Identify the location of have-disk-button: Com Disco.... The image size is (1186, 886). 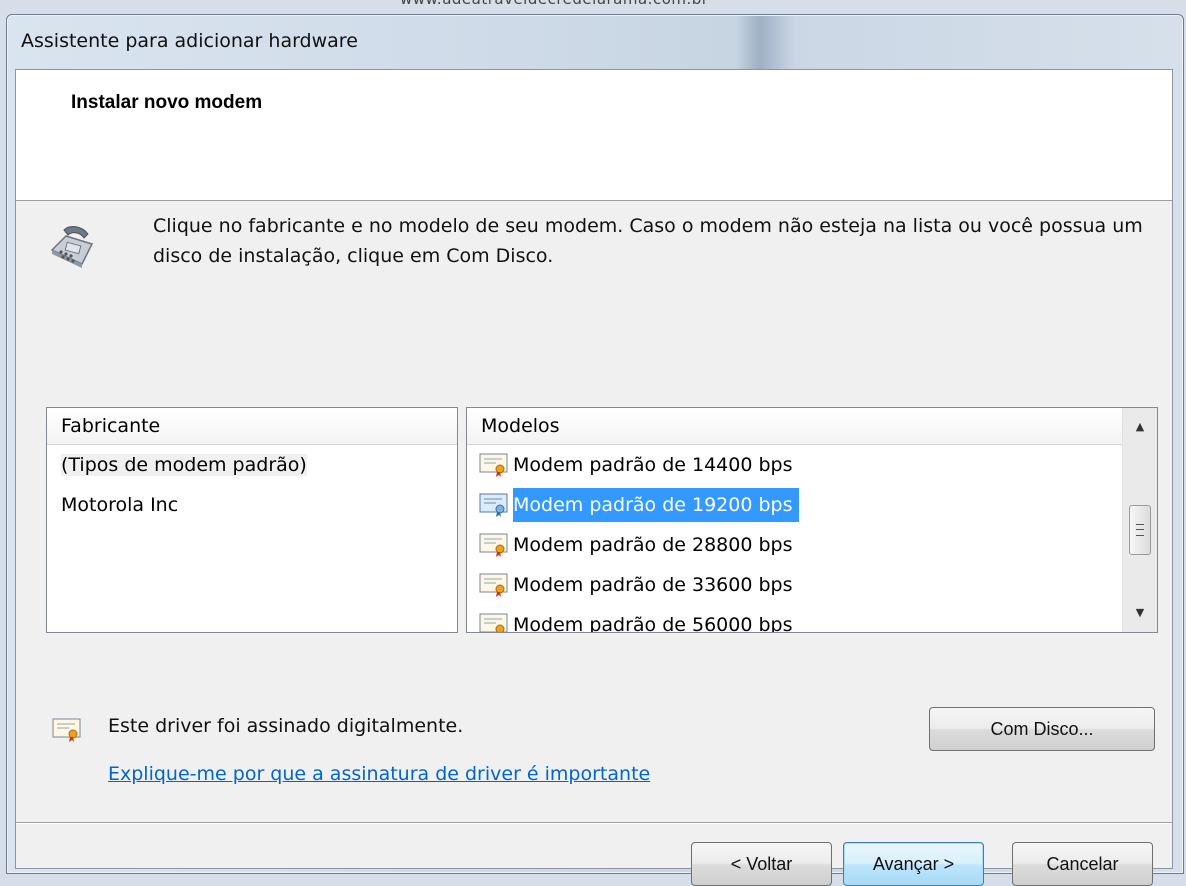
(1042, 729).